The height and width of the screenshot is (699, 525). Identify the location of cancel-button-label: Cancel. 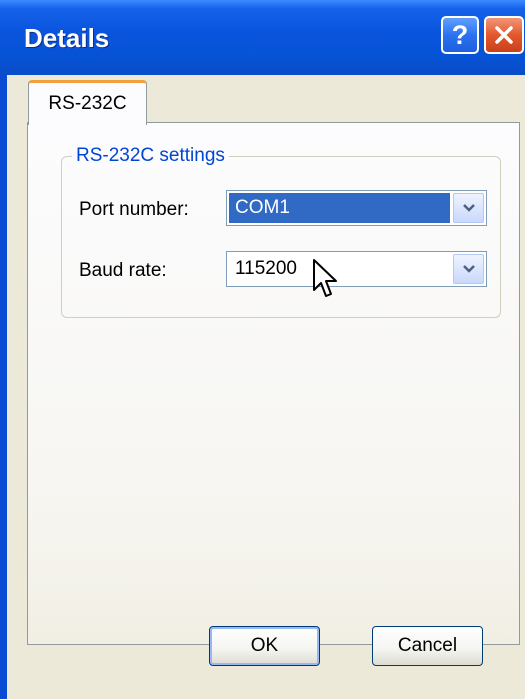
(427, 645).